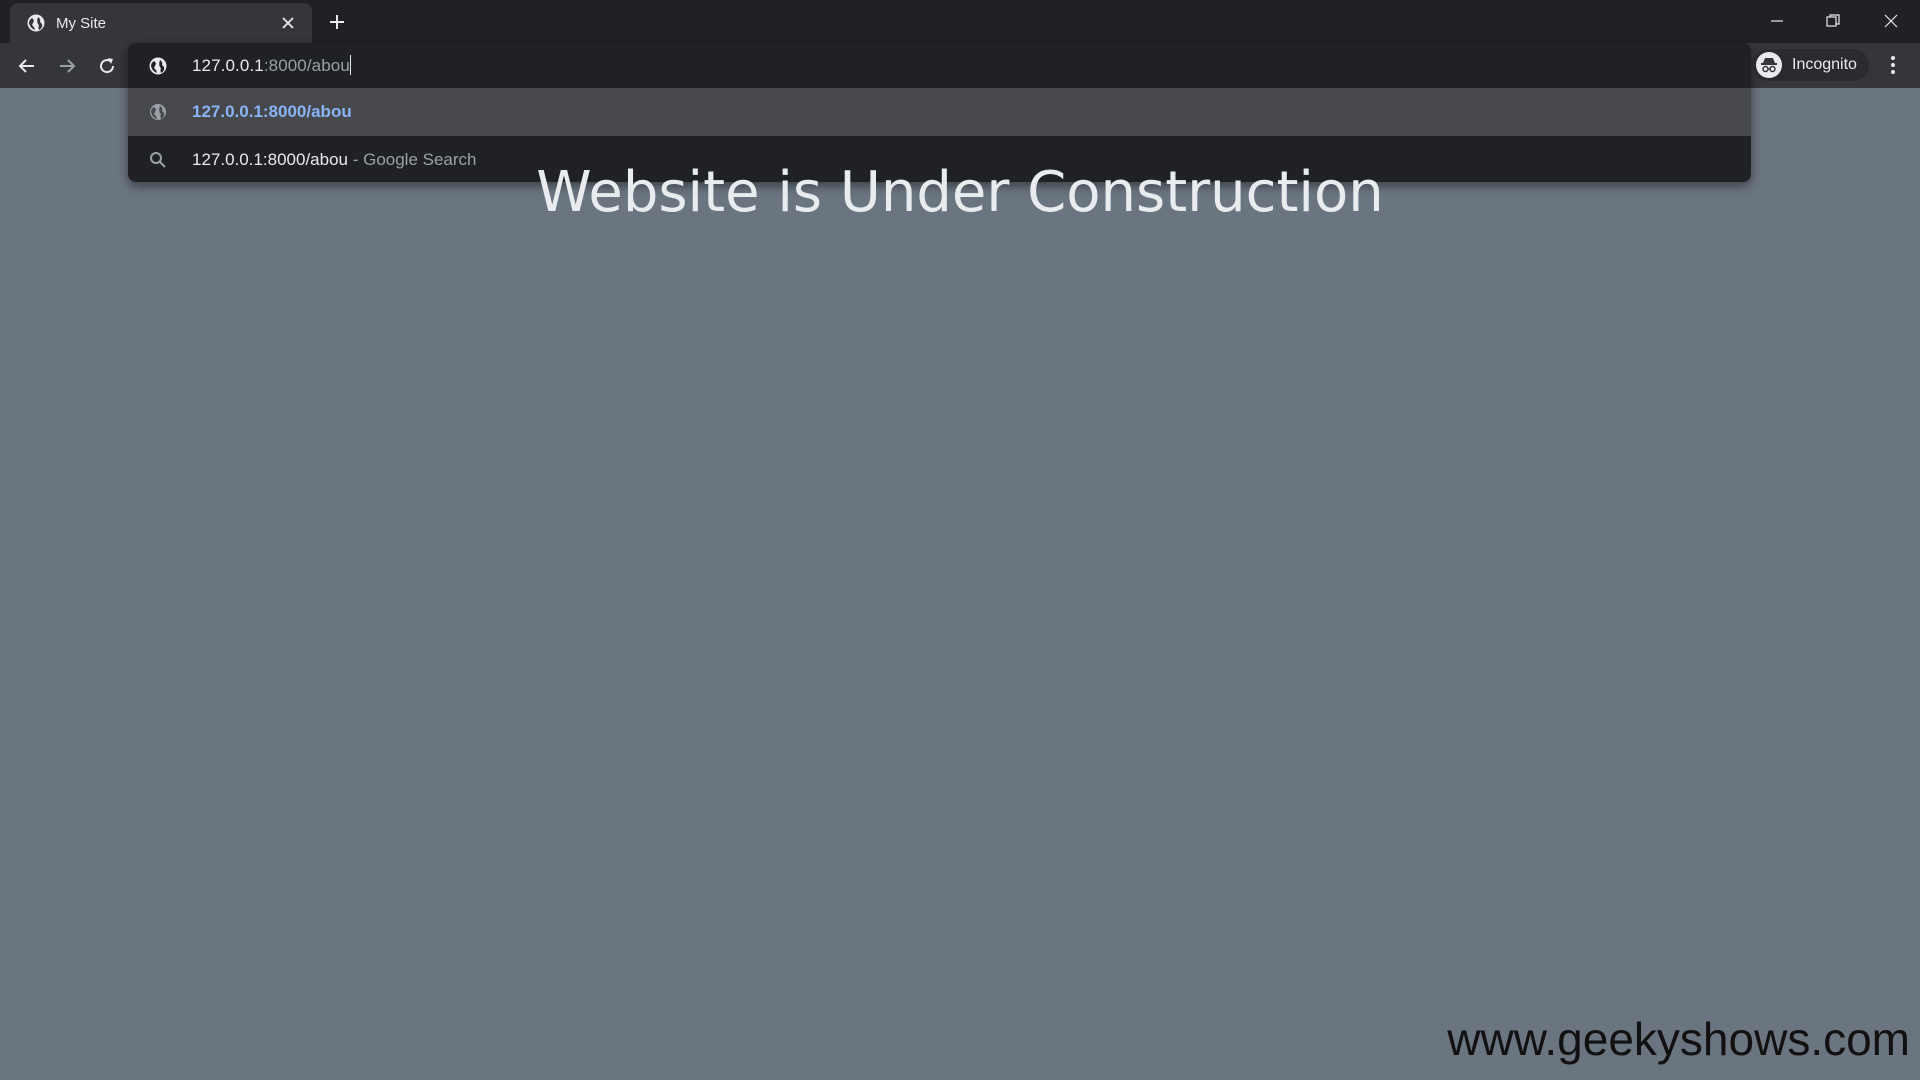 The height and width of the screenshot is (1080, 1920). What do you see at coordinates (107, 66) in the screenshot?
I see `reload-icon` at bounding box center [107, 66].